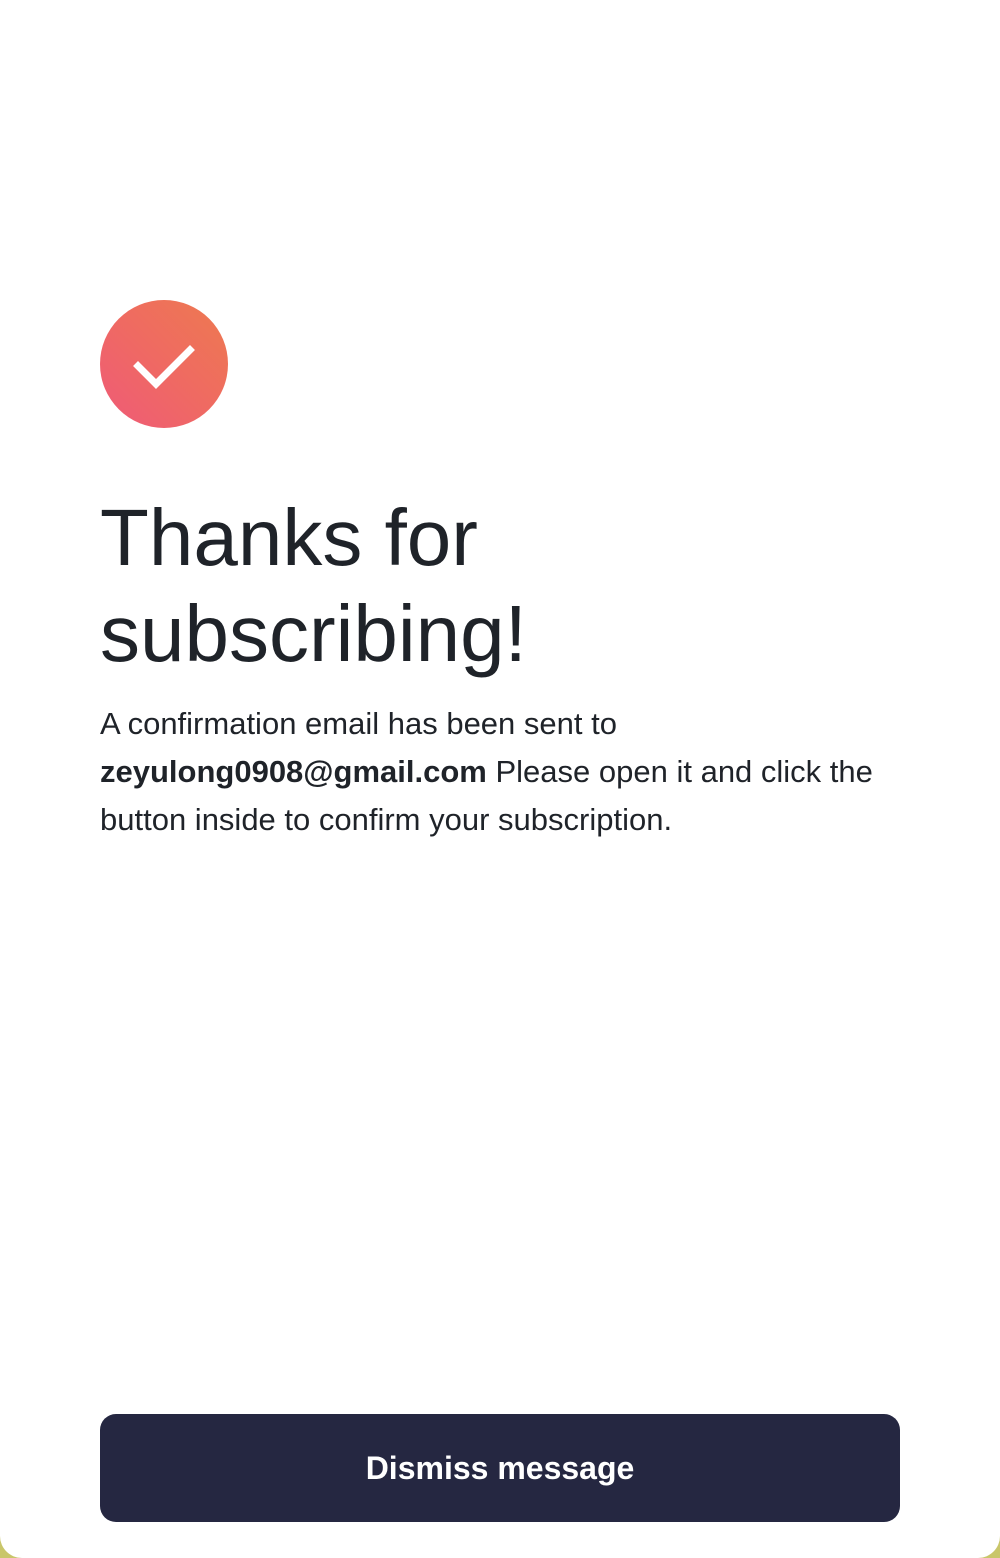 Image resolution: width=1000 pixels, height=1558 pixels. Describe the element at coordinates (289, 537) in the screenshot. I see `title-line-1: Thanks for` at that location.